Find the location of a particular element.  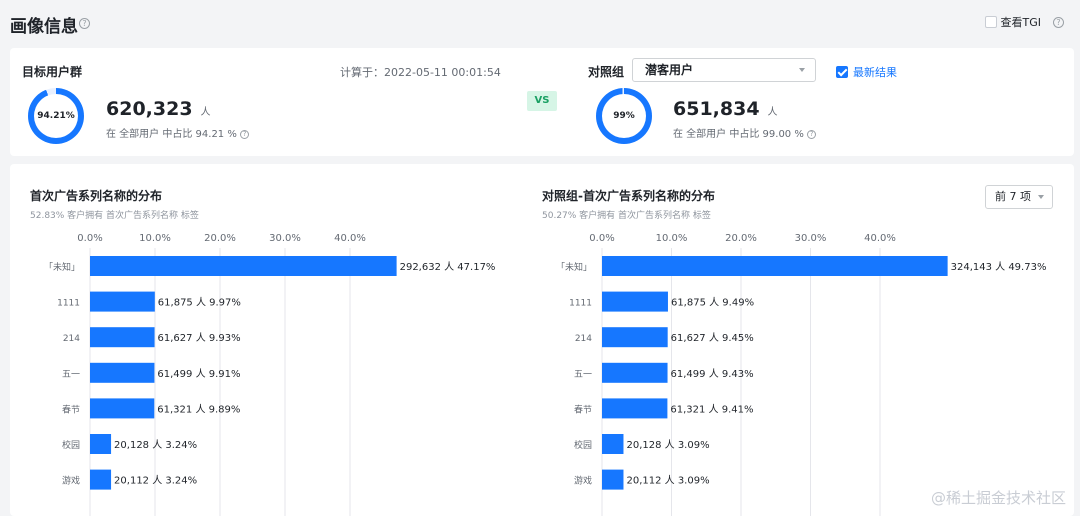

target-ratio-label: 94.21% is located at coordinates (56, 116).